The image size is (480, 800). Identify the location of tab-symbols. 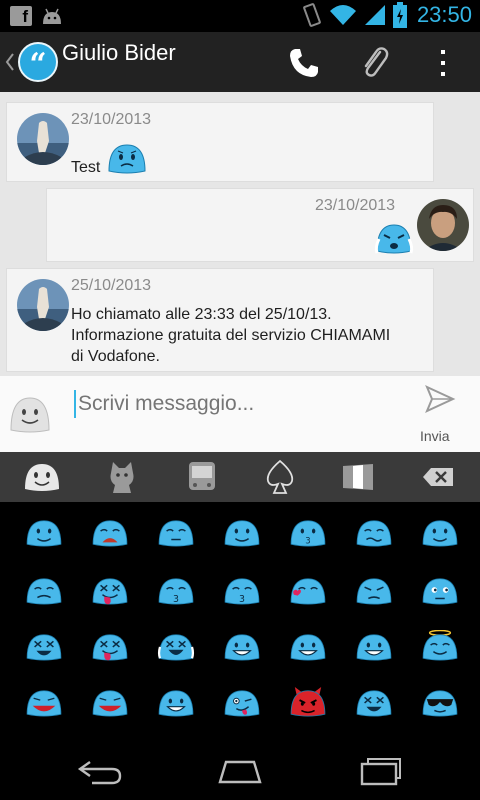
(280, 477).